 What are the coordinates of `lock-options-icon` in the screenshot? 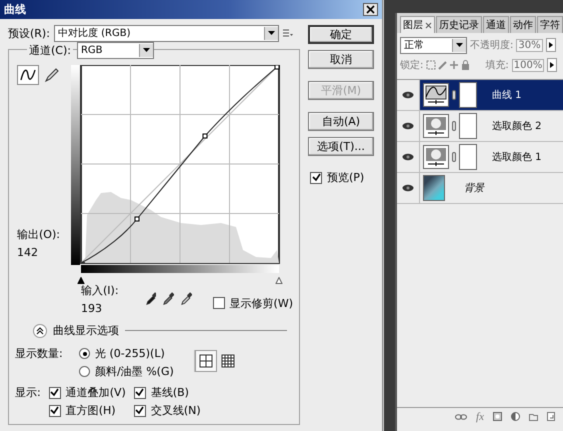 It's located at (448, 65).